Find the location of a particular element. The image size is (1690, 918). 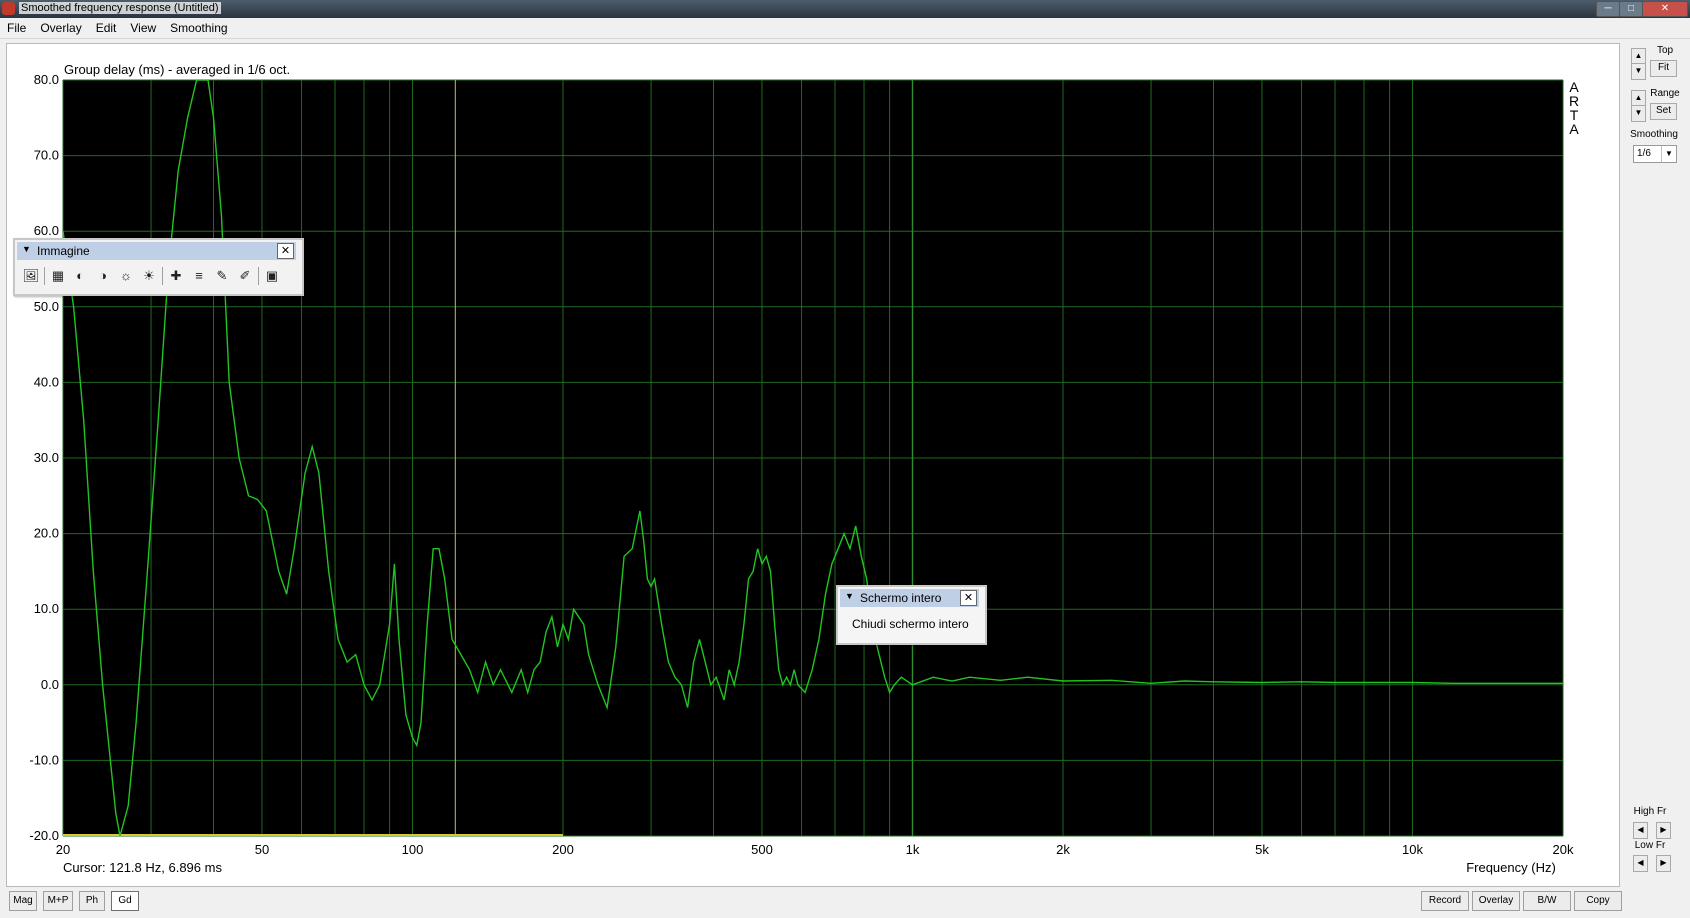

smoothing-value: 1/6 is located at coordinates (1644, 153).